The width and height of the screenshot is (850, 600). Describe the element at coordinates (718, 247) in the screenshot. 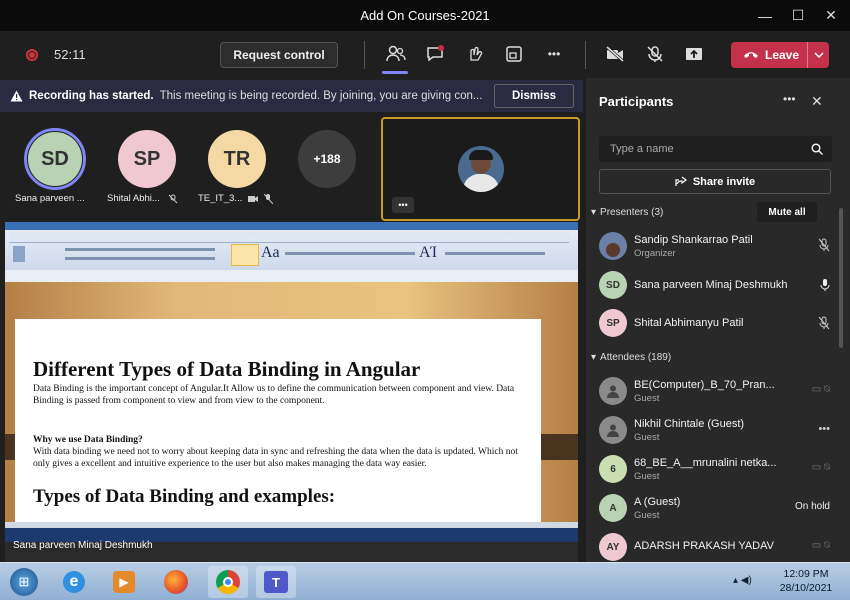

I see `participant-row: Sandip Shankarrao Patil Organizer` at that location.